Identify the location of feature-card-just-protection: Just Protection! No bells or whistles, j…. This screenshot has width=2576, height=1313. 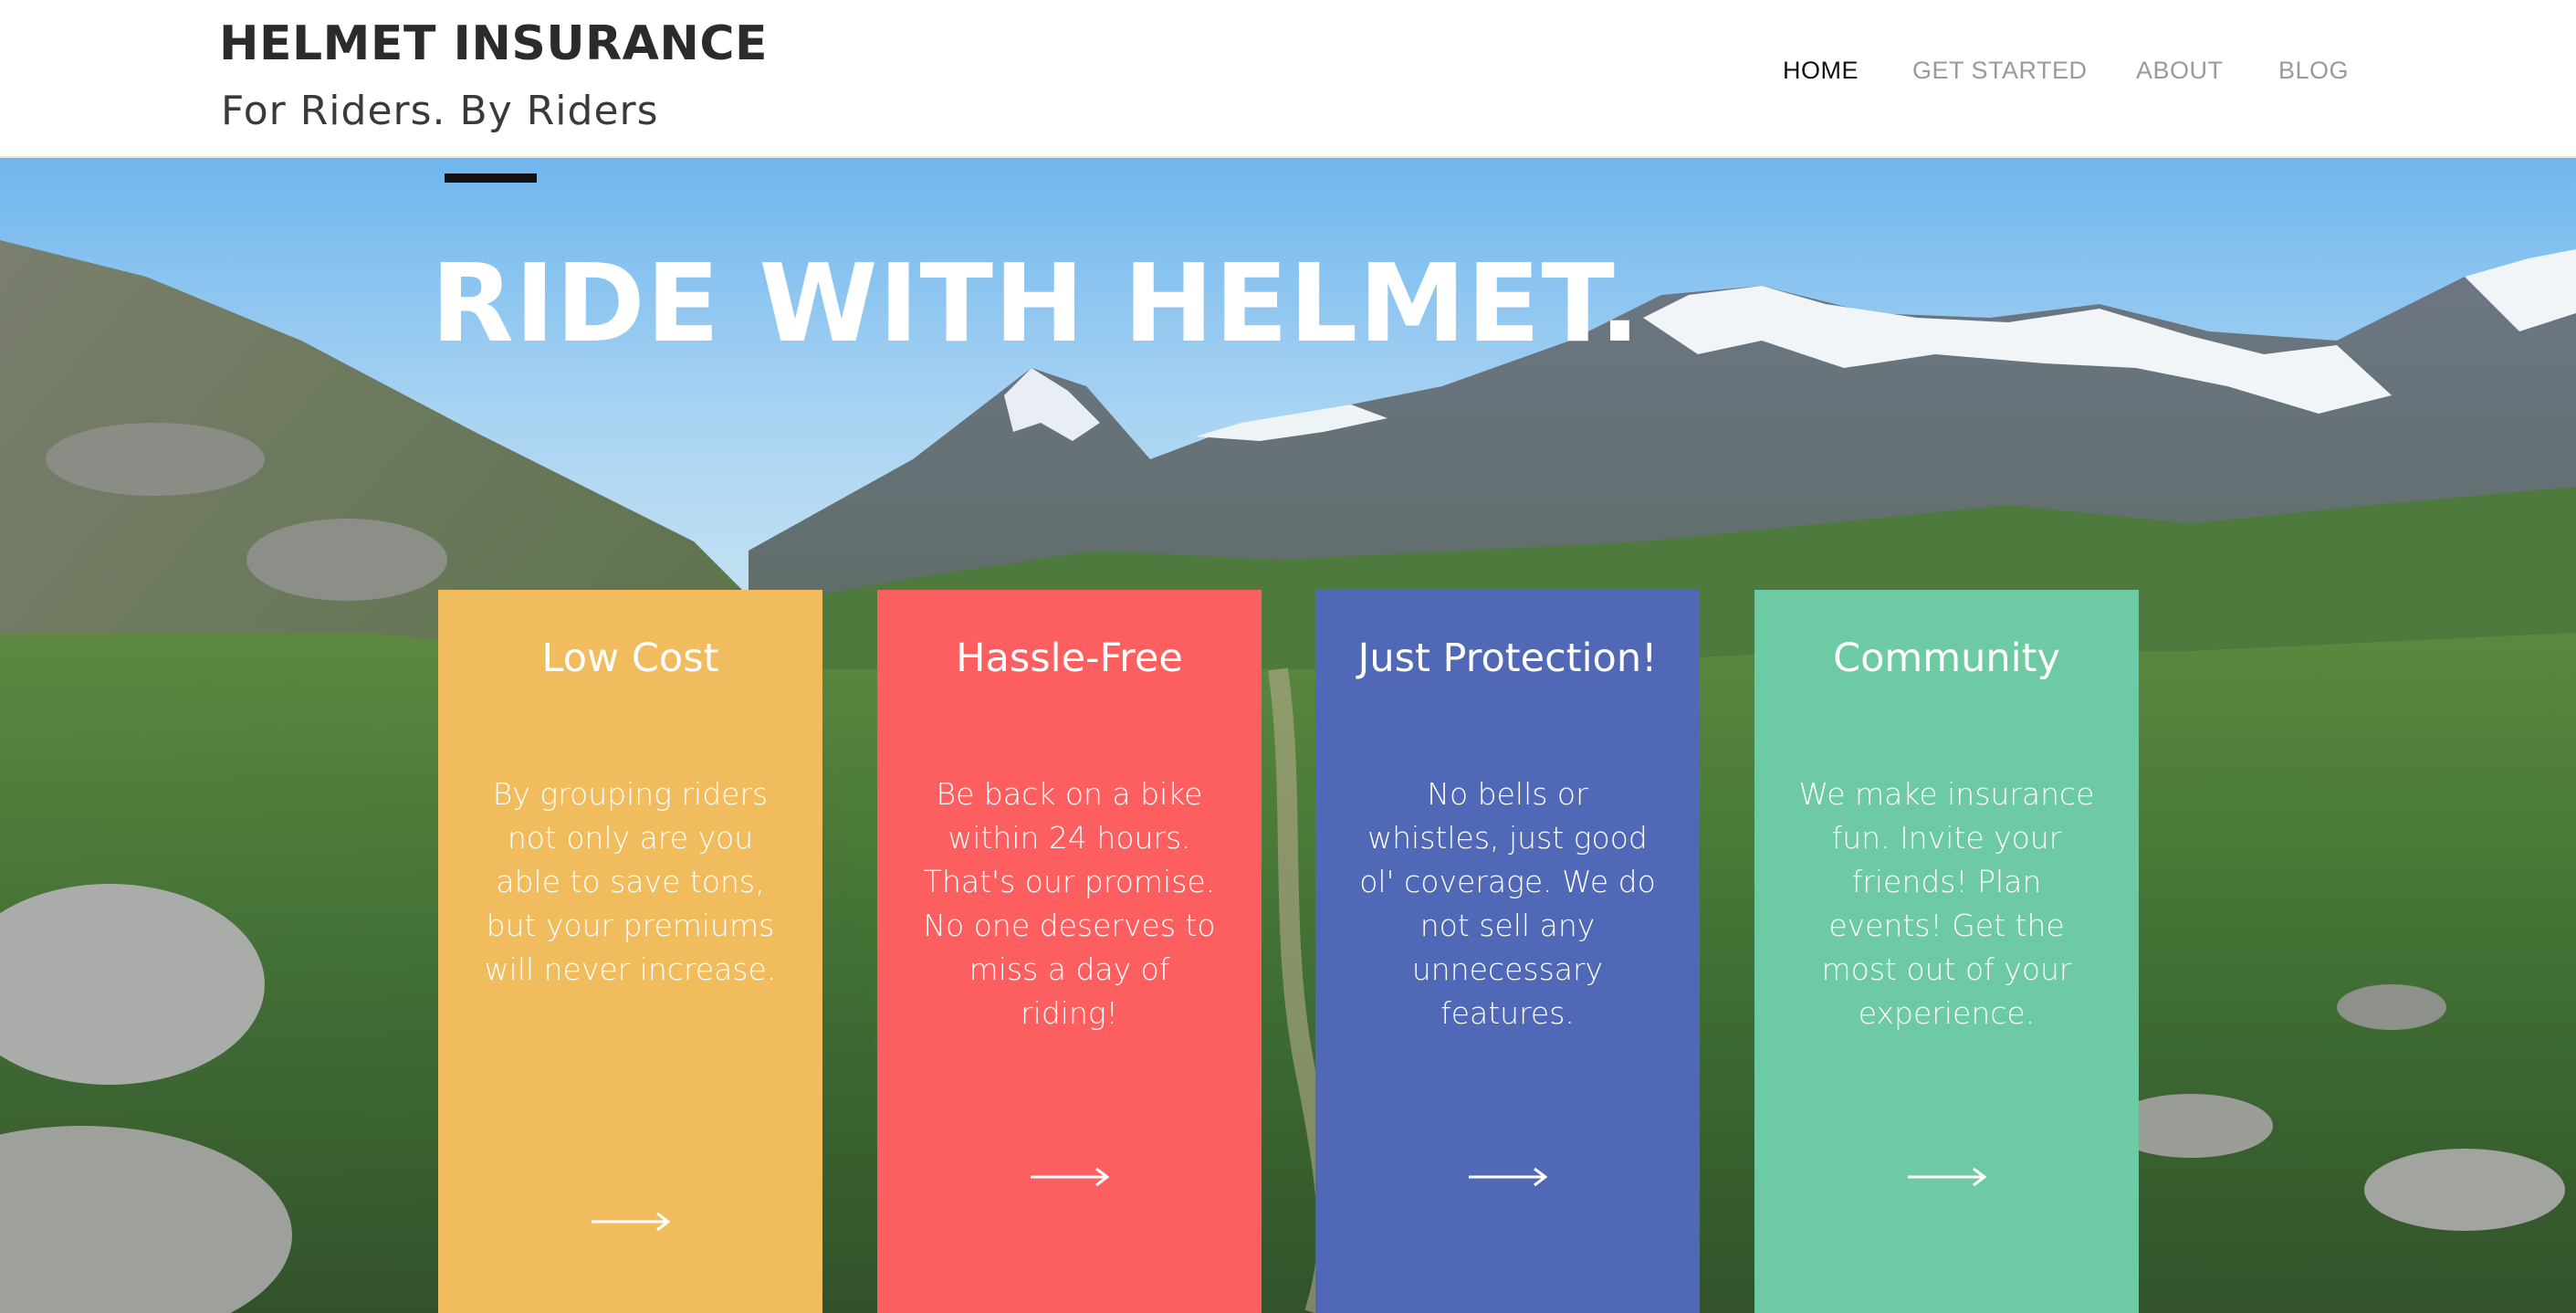
(1508, 951).